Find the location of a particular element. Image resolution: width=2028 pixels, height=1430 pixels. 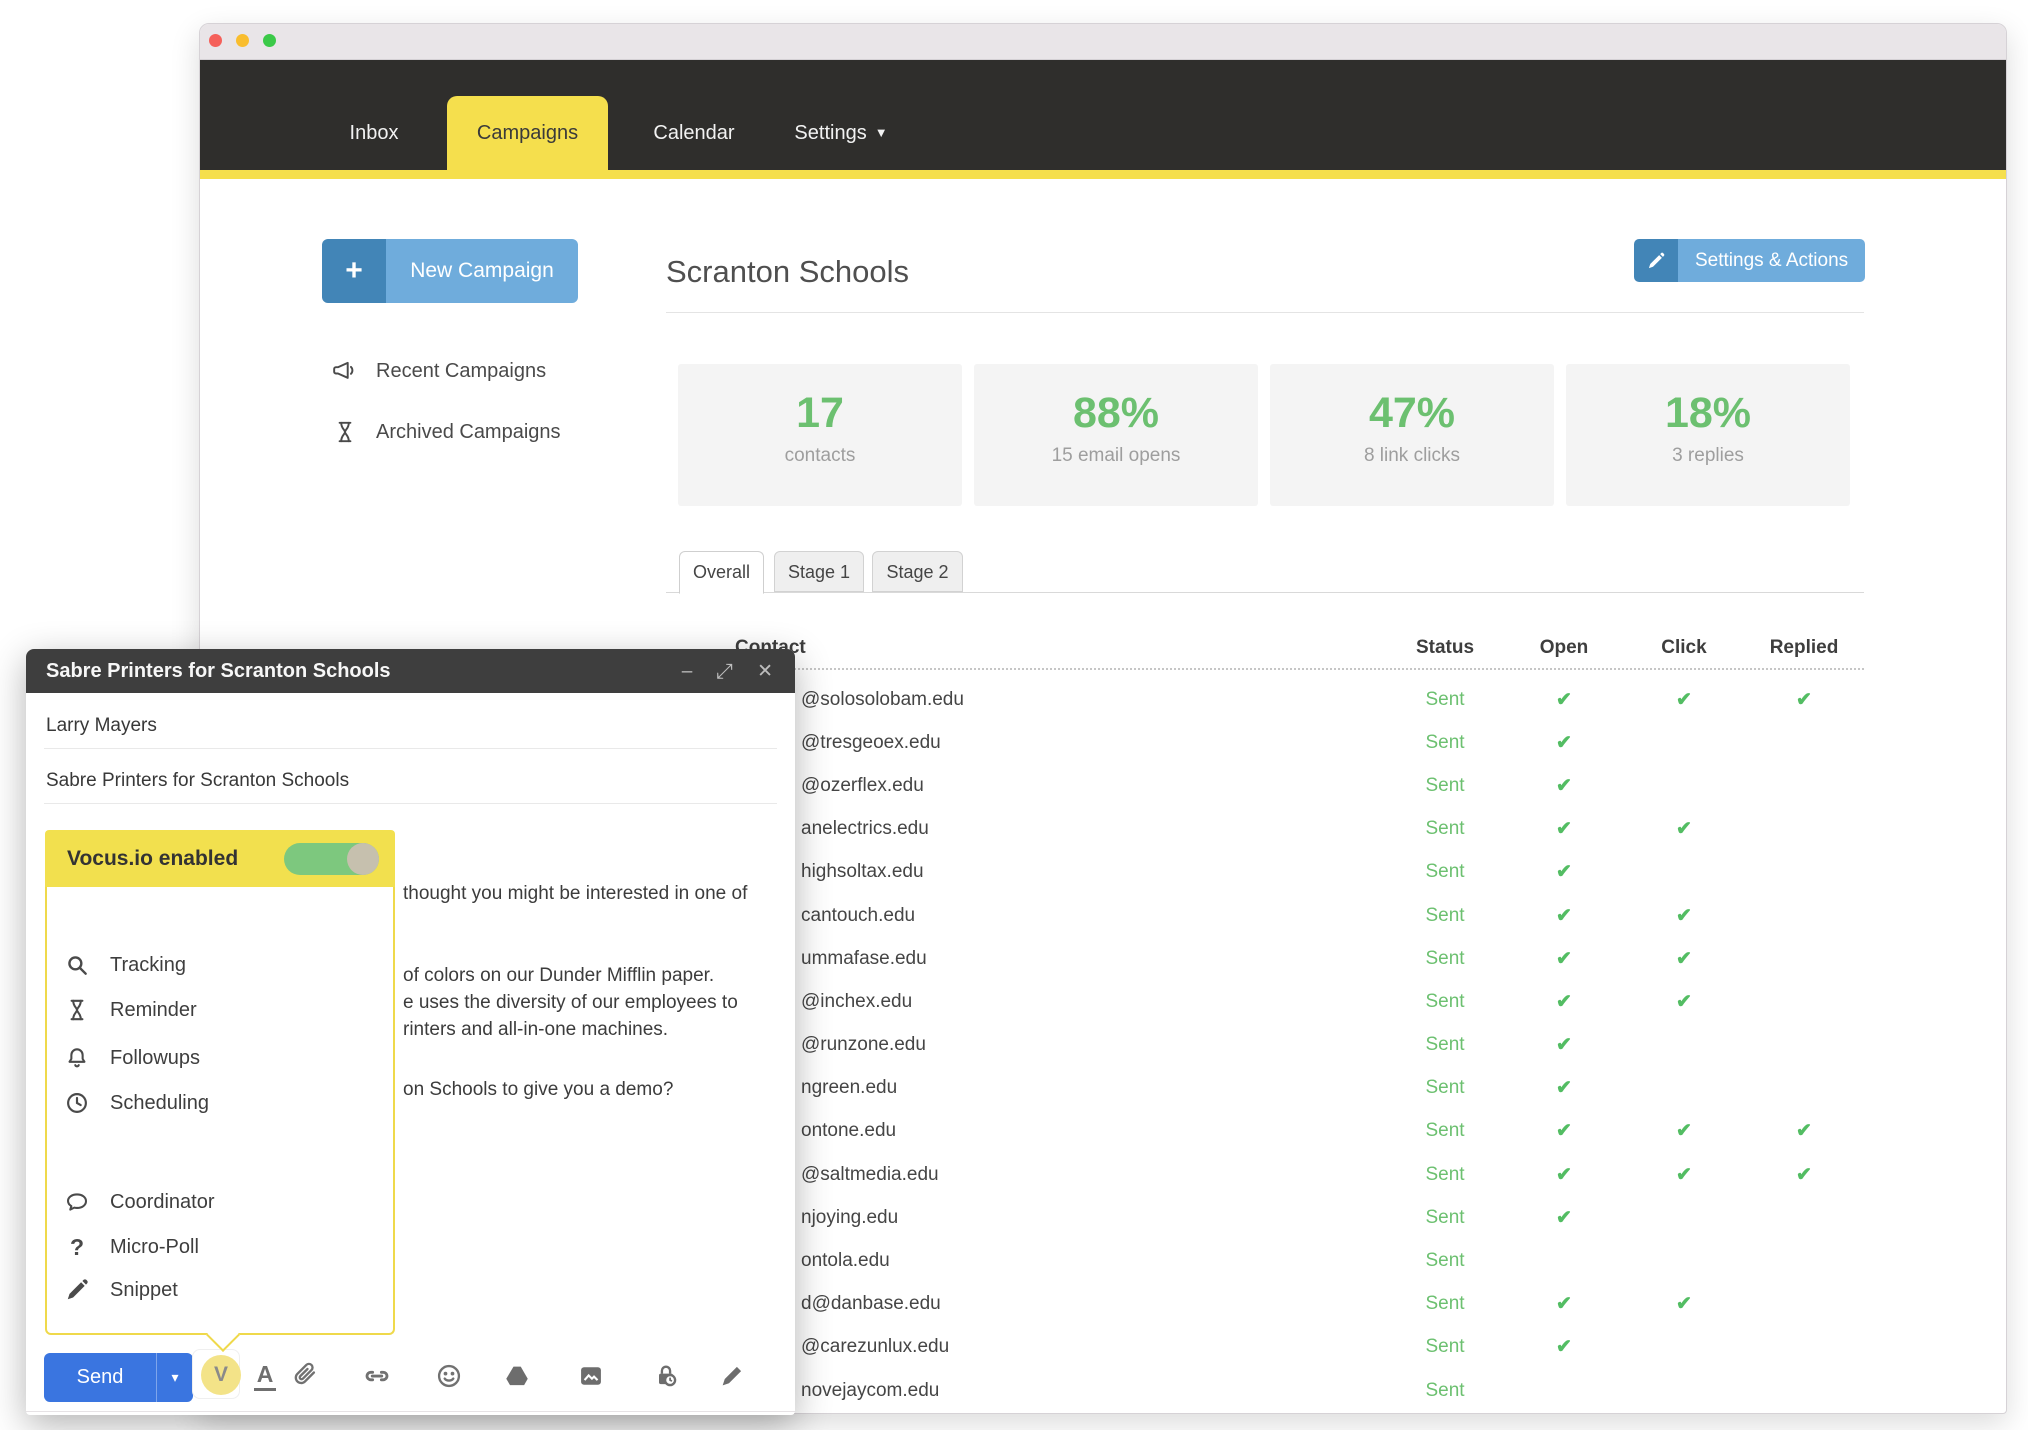

tab-settings-label: Settings is located at coordinates (830, 133).